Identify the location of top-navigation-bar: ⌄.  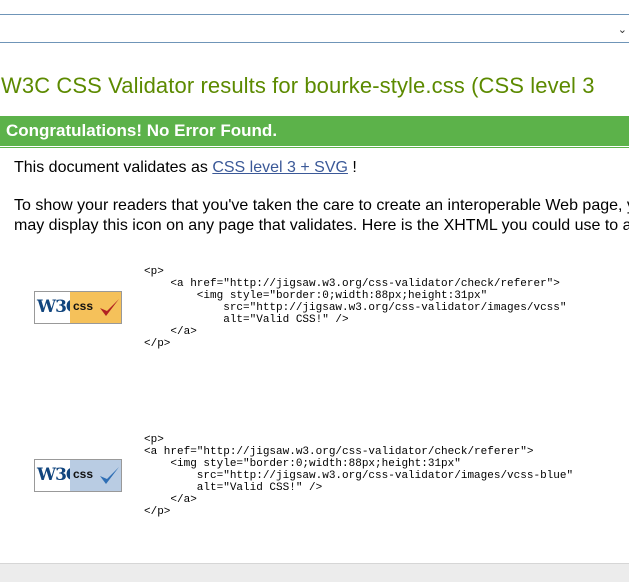
(314, 28).